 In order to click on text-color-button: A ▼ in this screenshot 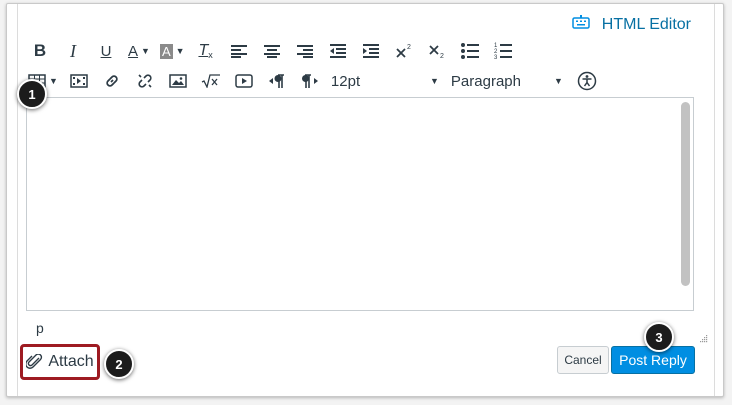, I will do `click(139, 51)`.